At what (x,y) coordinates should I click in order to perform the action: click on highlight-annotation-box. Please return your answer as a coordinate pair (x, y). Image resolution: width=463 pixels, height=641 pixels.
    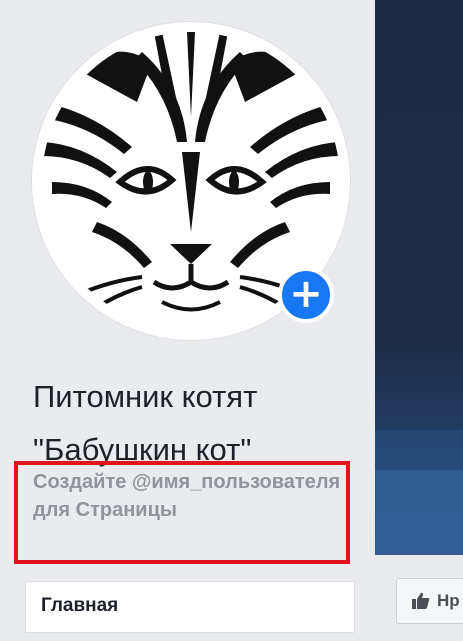
    Looking at the image, I should click on (182, 512).